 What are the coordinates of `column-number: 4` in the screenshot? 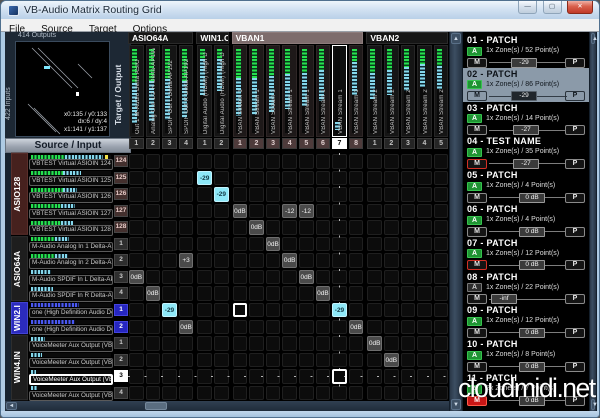 It's located at (424, 143).